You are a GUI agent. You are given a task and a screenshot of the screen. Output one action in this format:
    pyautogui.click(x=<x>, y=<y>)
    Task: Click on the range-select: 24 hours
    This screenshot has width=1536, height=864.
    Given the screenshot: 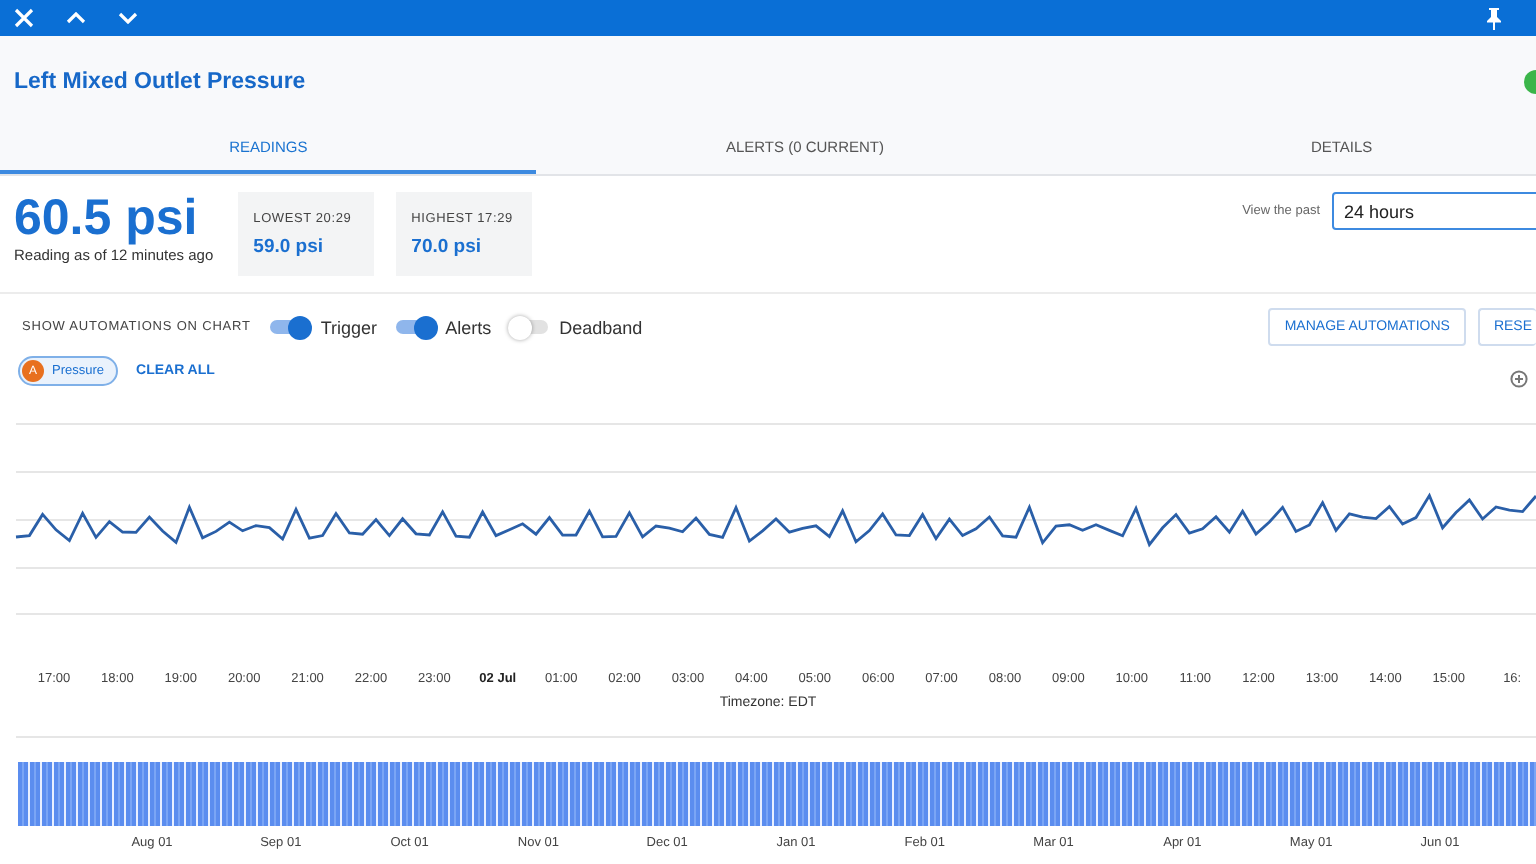 What is the action you would take?
    pyautogui.click(x=1434, y=211)
    